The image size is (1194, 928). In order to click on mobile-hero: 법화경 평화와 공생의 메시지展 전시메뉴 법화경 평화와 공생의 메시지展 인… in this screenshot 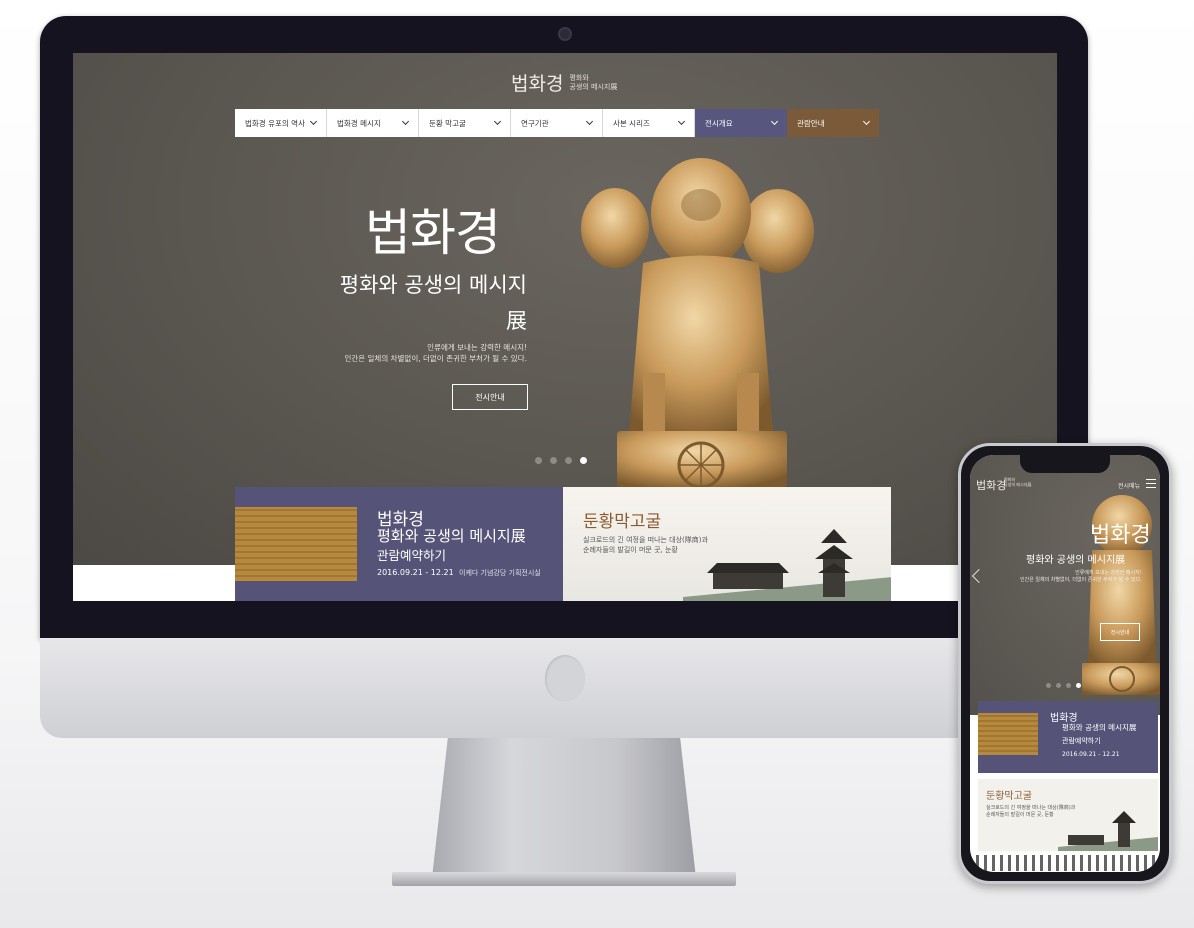, I will do `click(1065, 585)`.